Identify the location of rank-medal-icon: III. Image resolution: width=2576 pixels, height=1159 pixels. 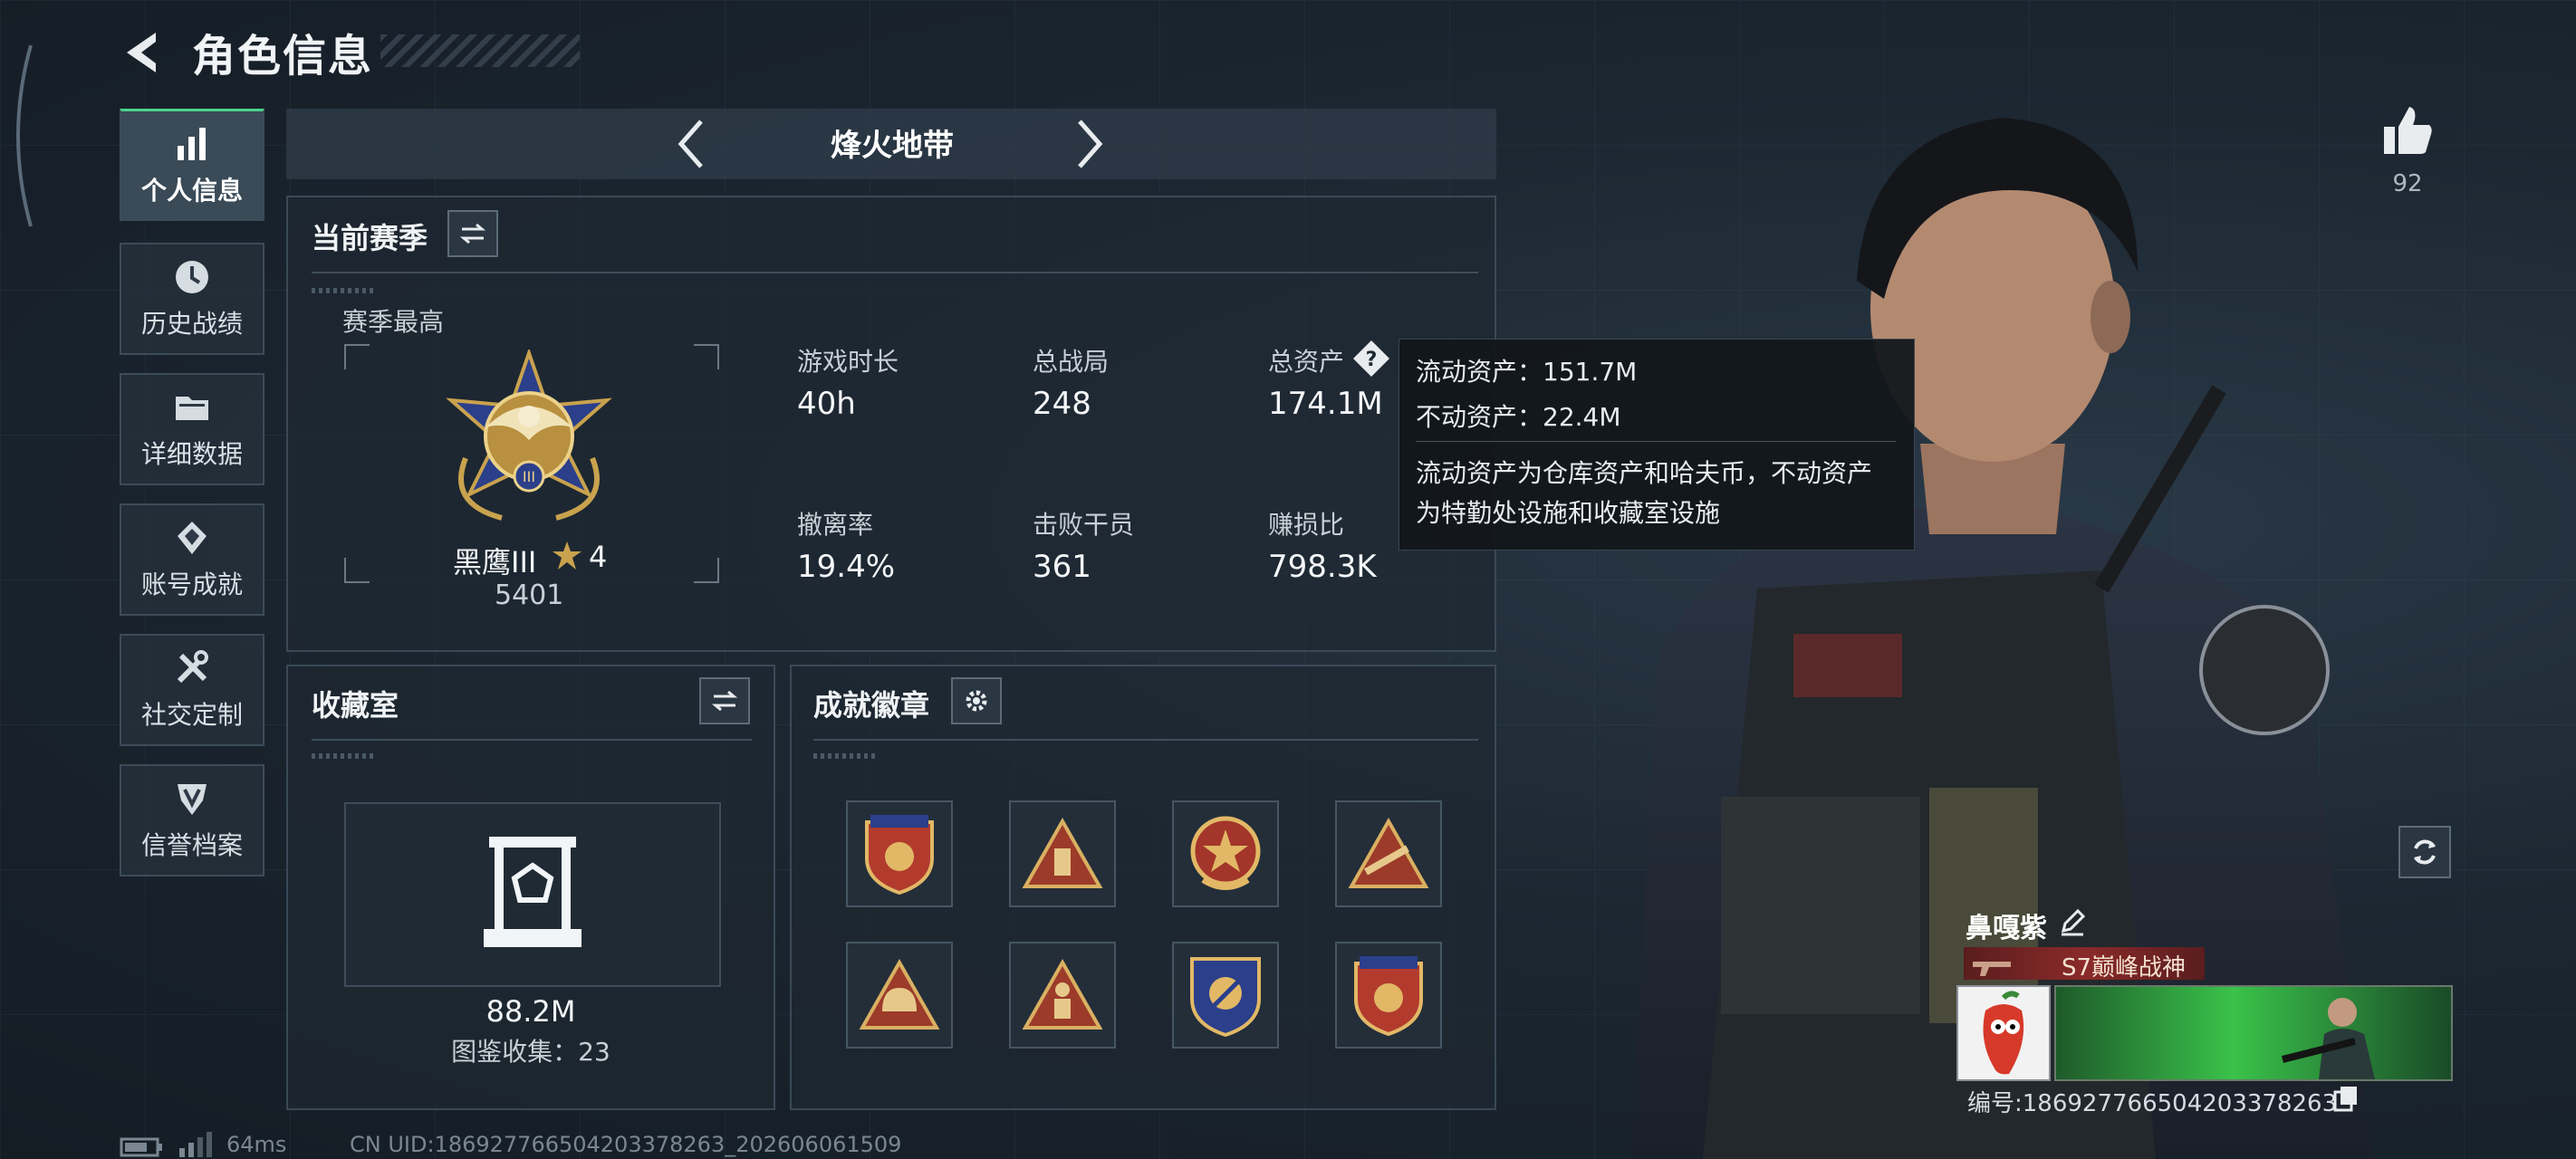
(529, 436).